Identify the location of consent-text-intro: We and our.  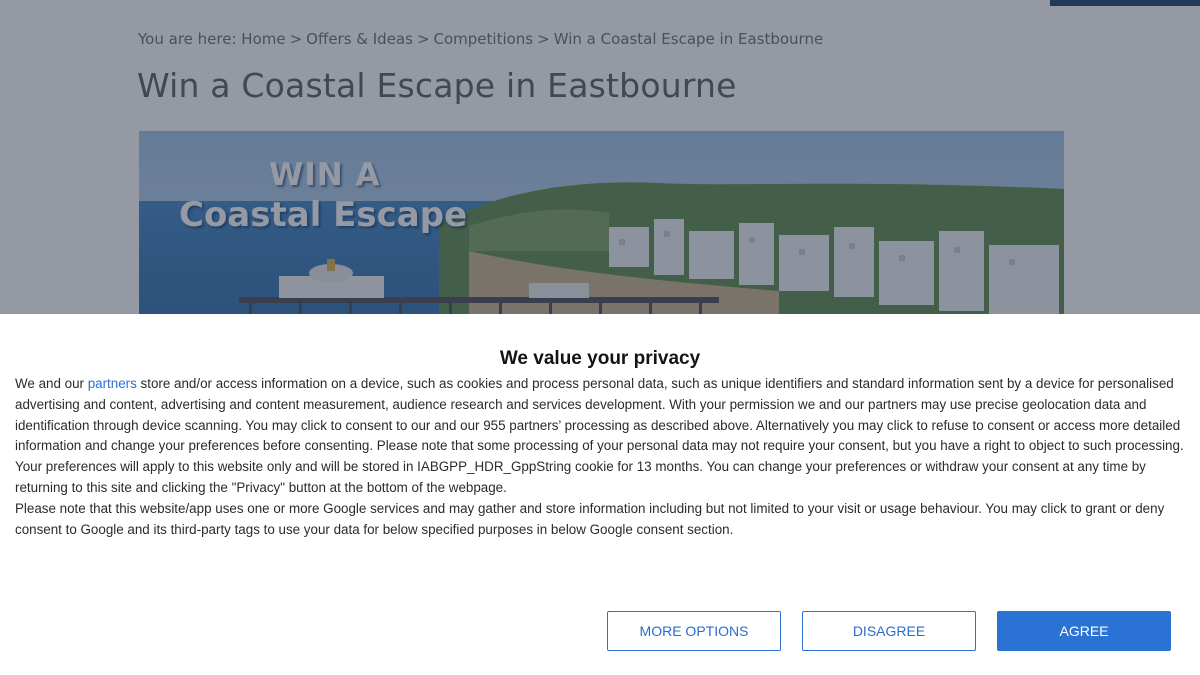
(51, 383).